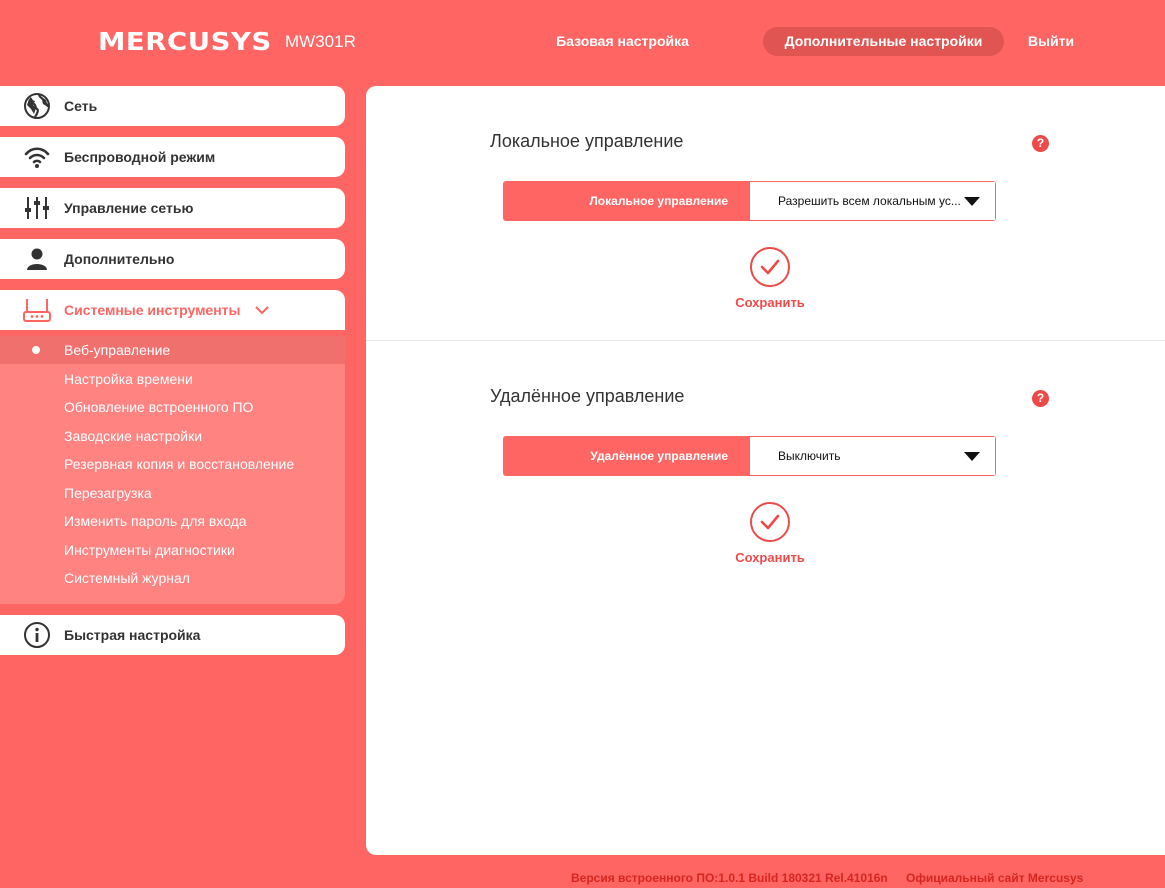 Image resolution: width=1165 pixels, height=888 pixels. I want to click on remote-management-value: Выключить, so click(809, 456).